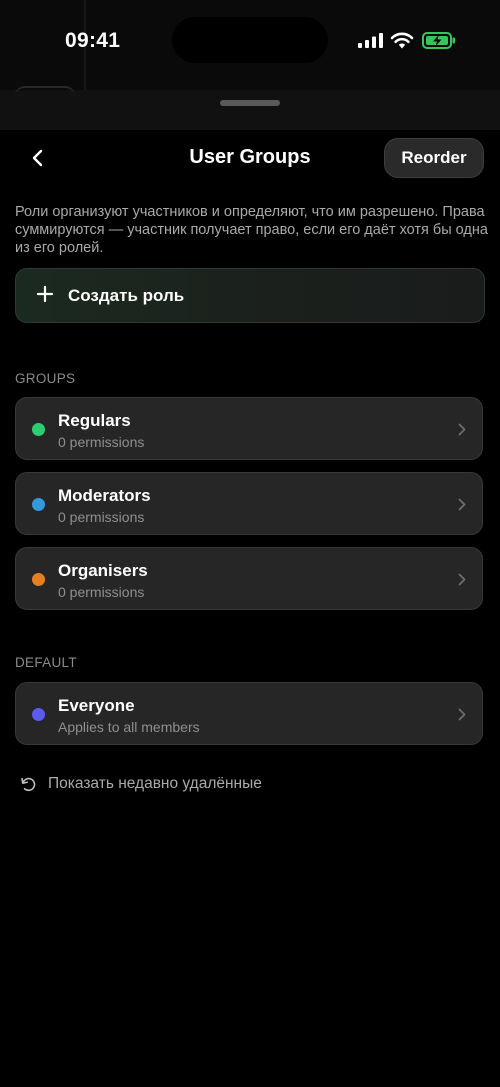  Describe the element at coordinates (28, 784) in the screenshot. I see `restore-icon` at that location.